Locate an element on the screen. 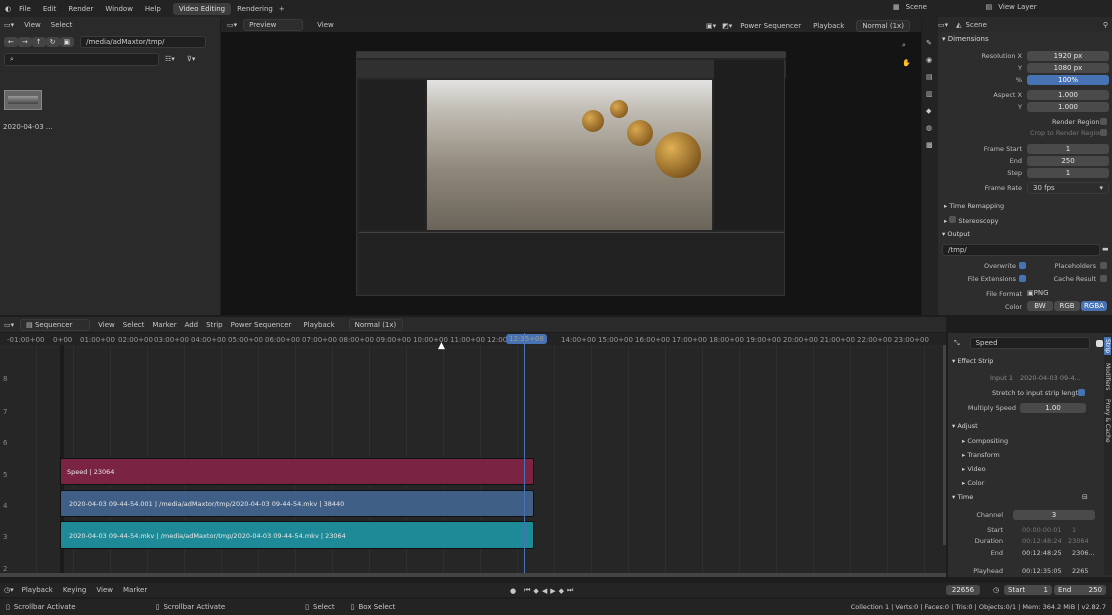  menu-render: Render is located at coordinates (80, 9).